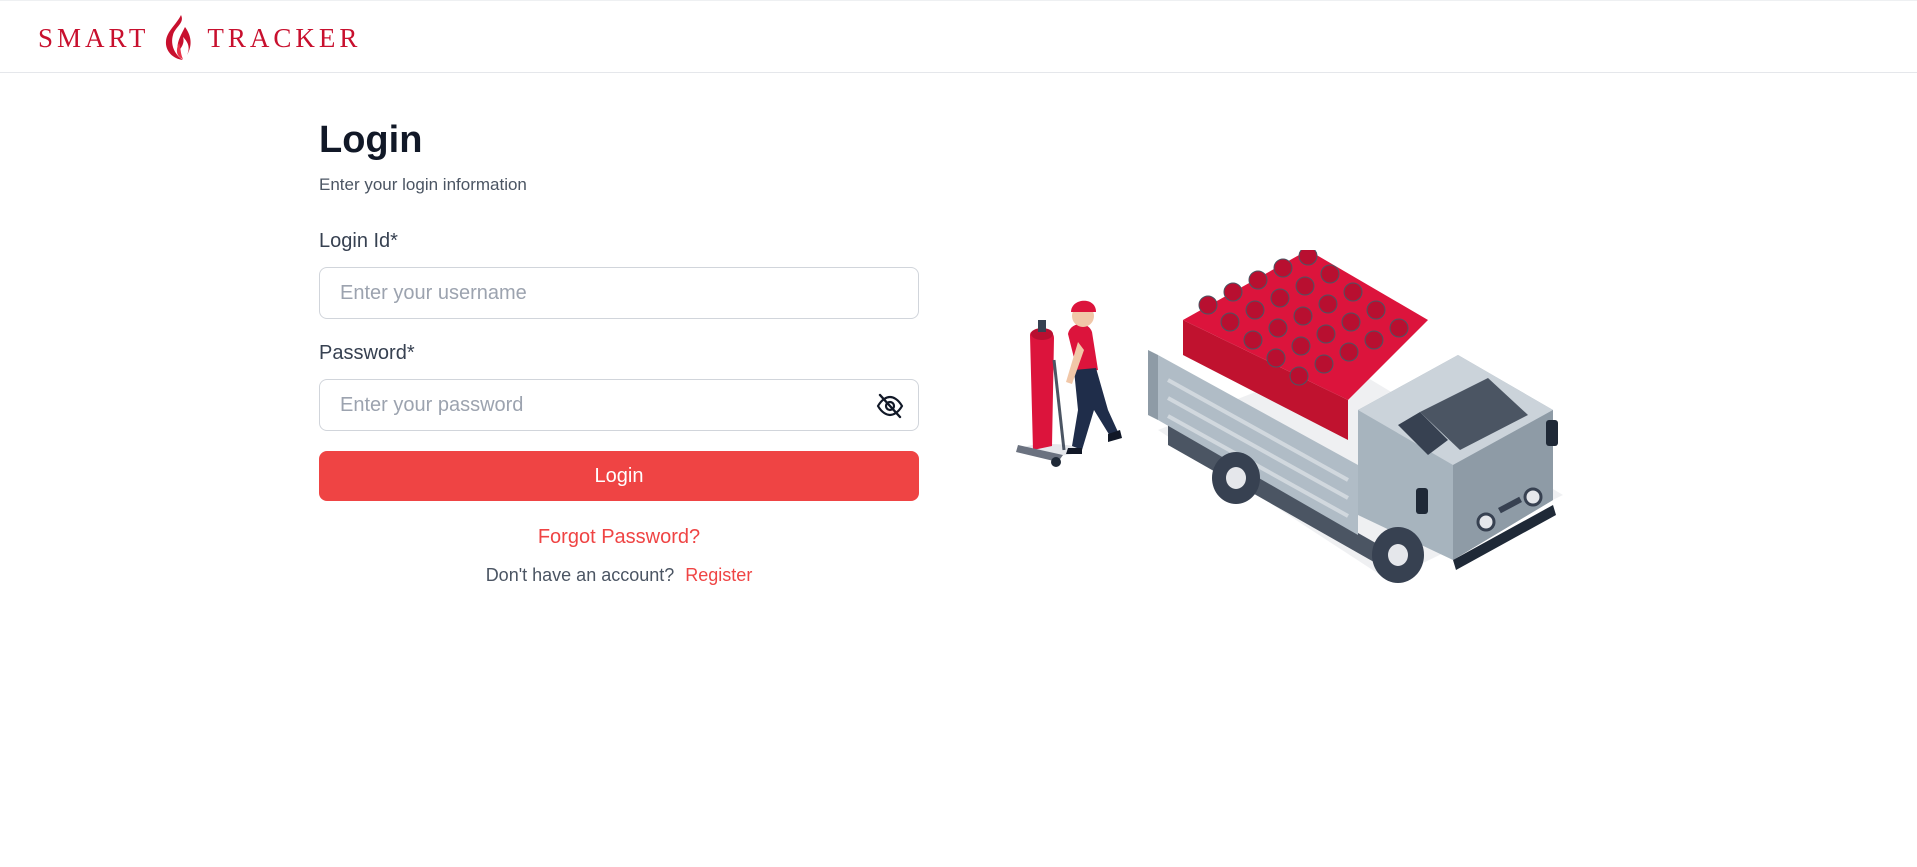 The image size is (1917, 867). What do you see at coordinates (179, 37) in the screenshot?
I see `flame-icon` at bounding box center [179, 37].